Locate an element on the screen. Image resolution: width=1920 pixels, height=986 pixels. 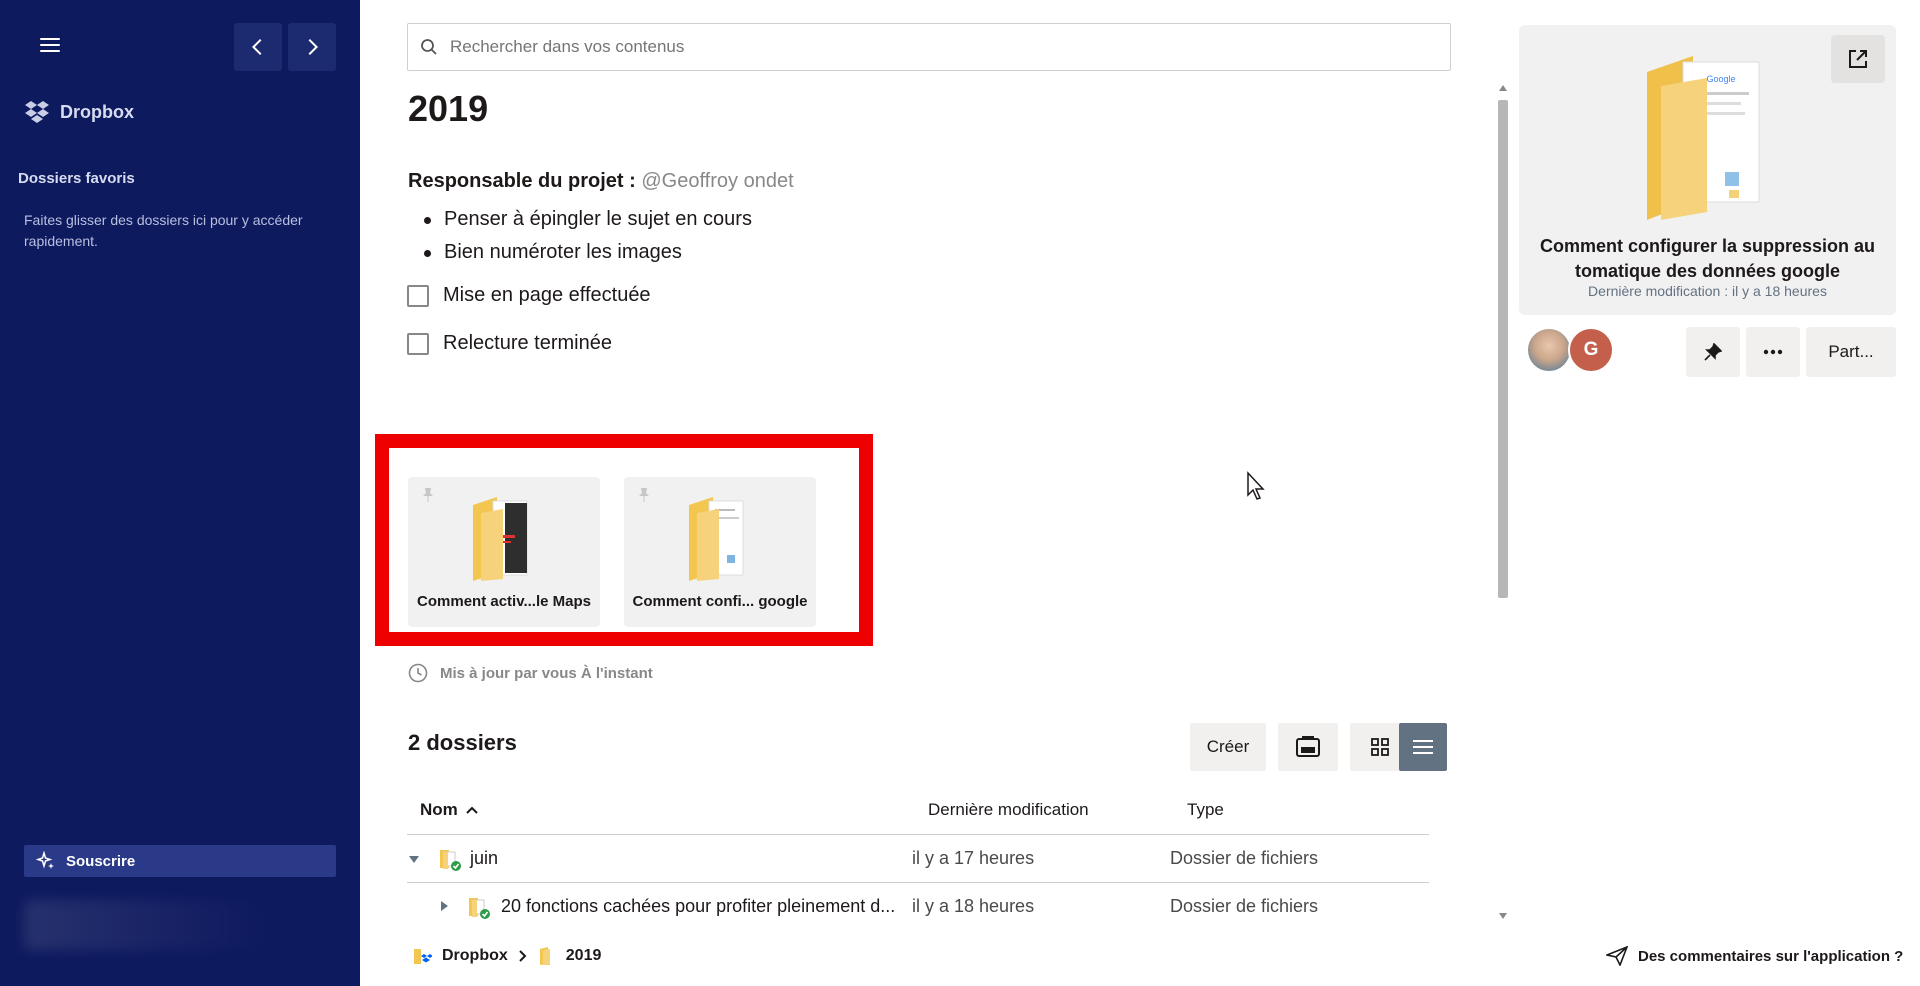
preview-subtitle: Dernière modification : il y a 18 heures is located at coordinates (1707, 291).